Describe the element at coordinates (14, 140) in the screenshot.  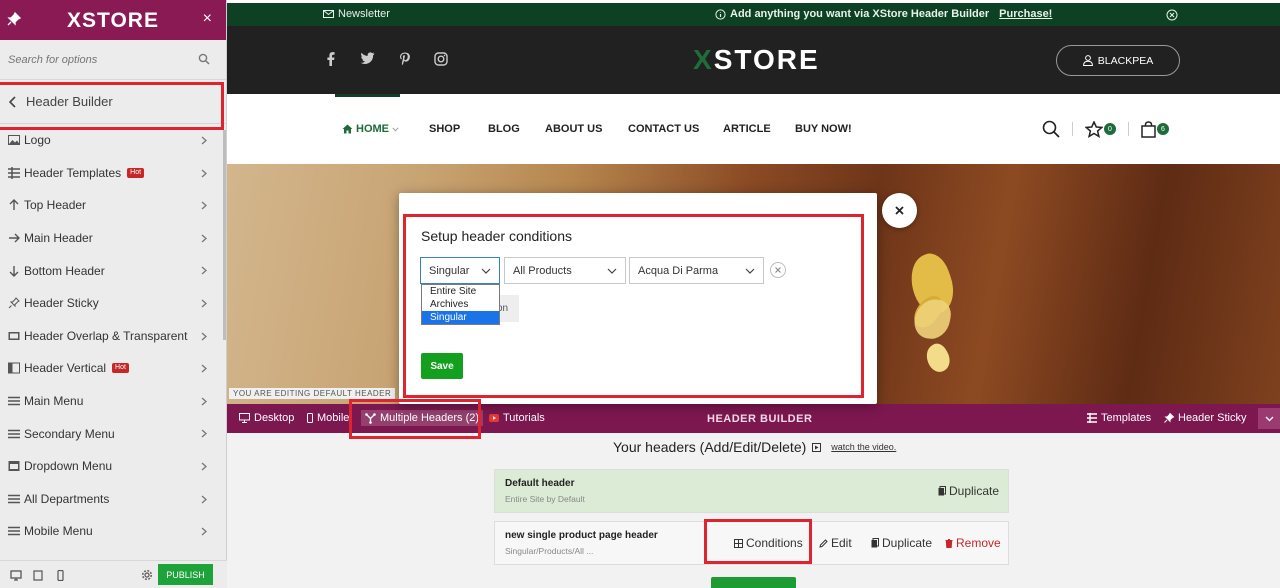
I see `image-icon` at that location.